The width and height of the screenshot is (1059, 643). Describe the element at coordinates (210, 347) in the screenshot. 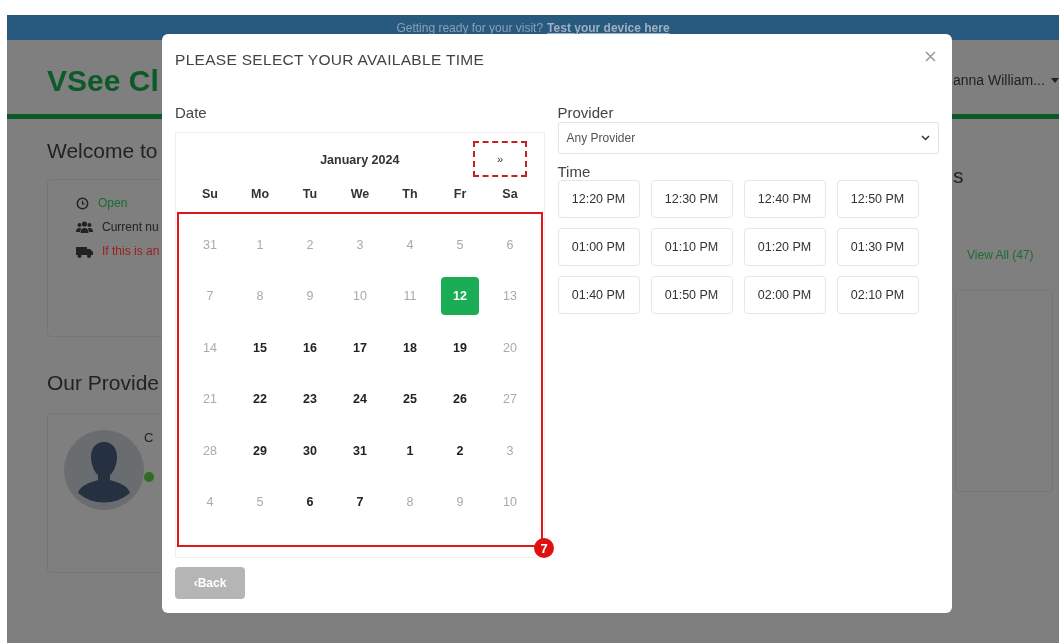

I see `calendar-day: 14` at that location.